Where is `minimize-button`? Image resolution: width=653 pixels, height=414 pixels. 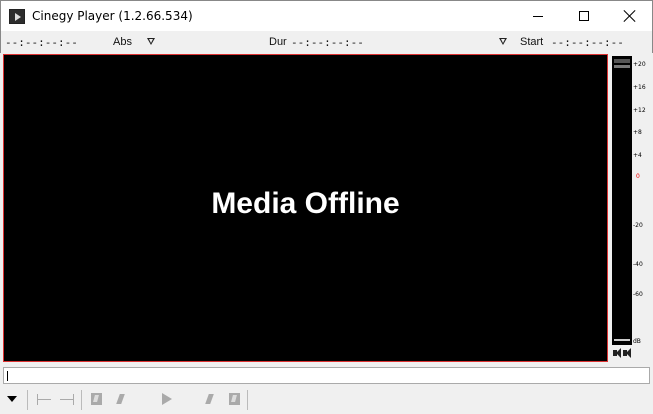 minimize-button is located at coordinates (538, 16).